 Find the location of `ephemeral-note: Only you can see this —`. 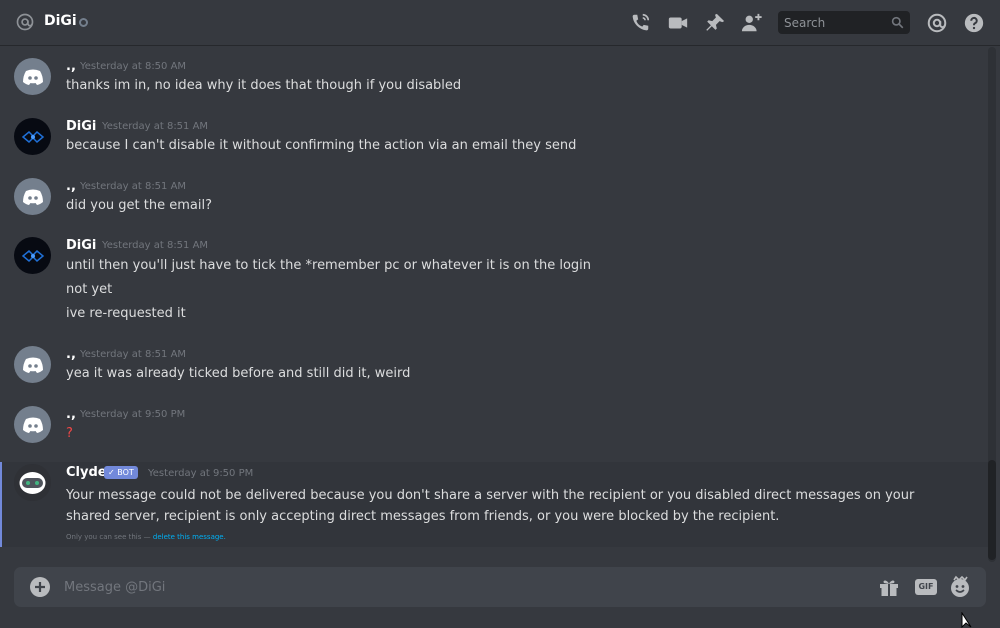

ephemeral-note: Only you can see this — is located at coordinates (108, 537).